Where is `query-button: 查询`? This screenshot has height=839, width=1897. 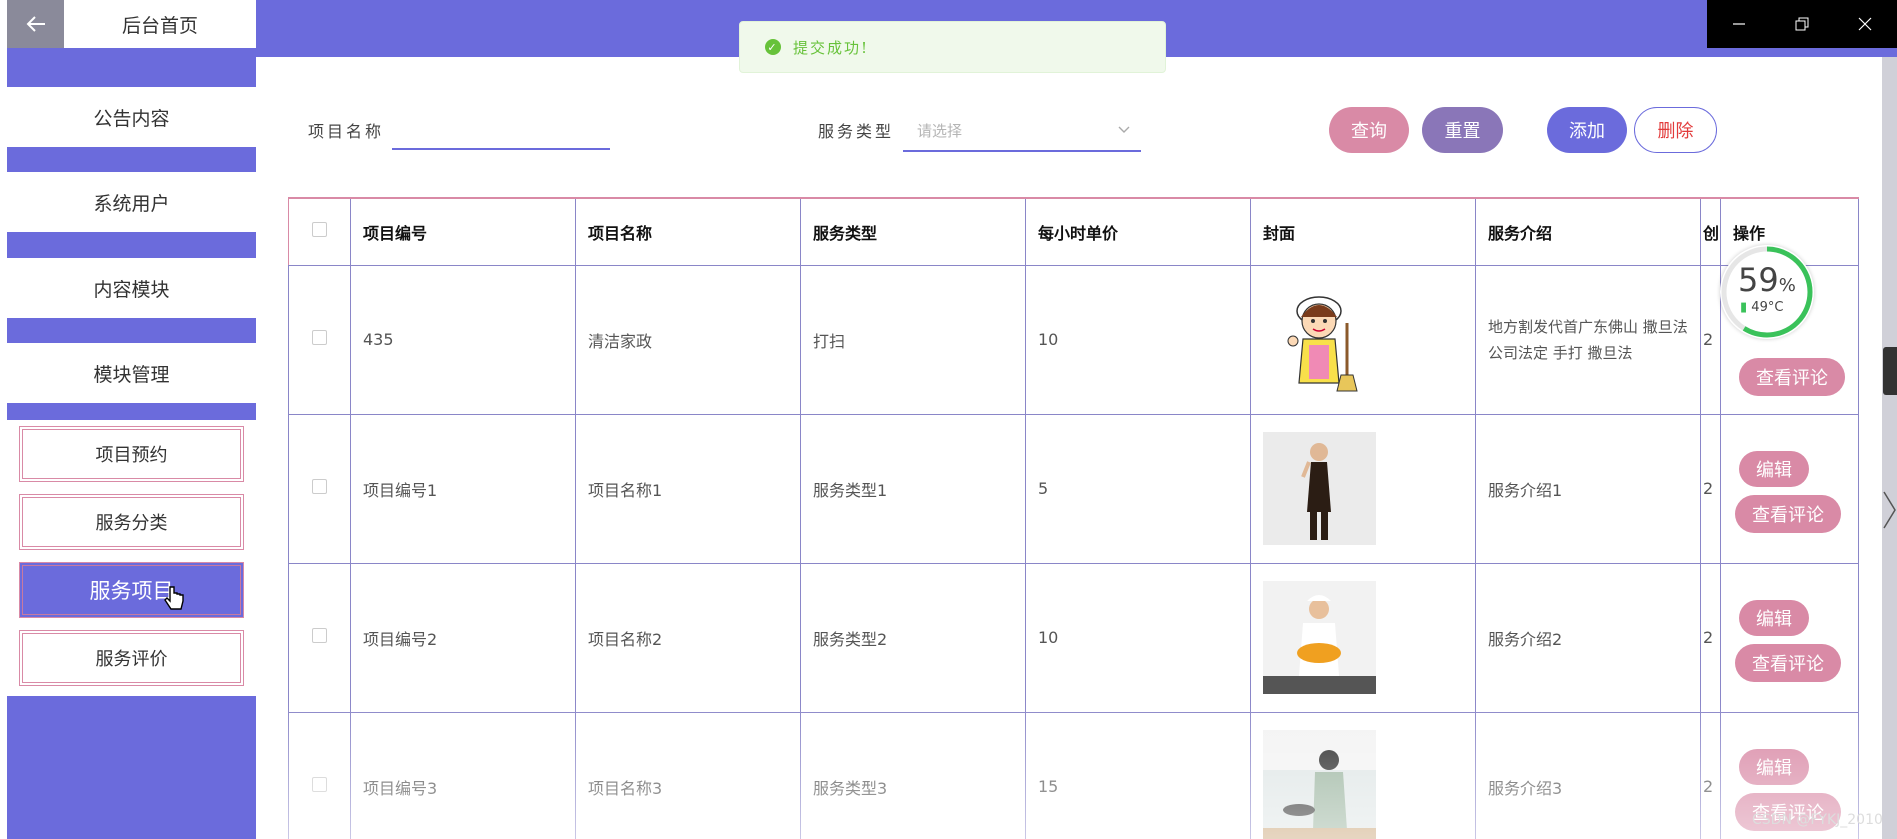
query-button: 查询 is located at coordinates (1369, 130).